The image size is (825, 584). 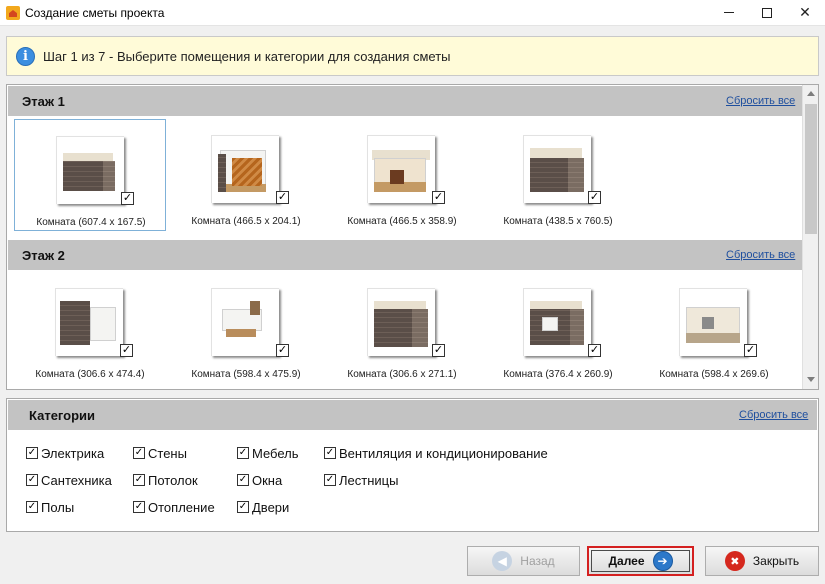 I want to click on room-tile: ✓ Комната (376.4 x 260.9), so click(x=558, y=328).